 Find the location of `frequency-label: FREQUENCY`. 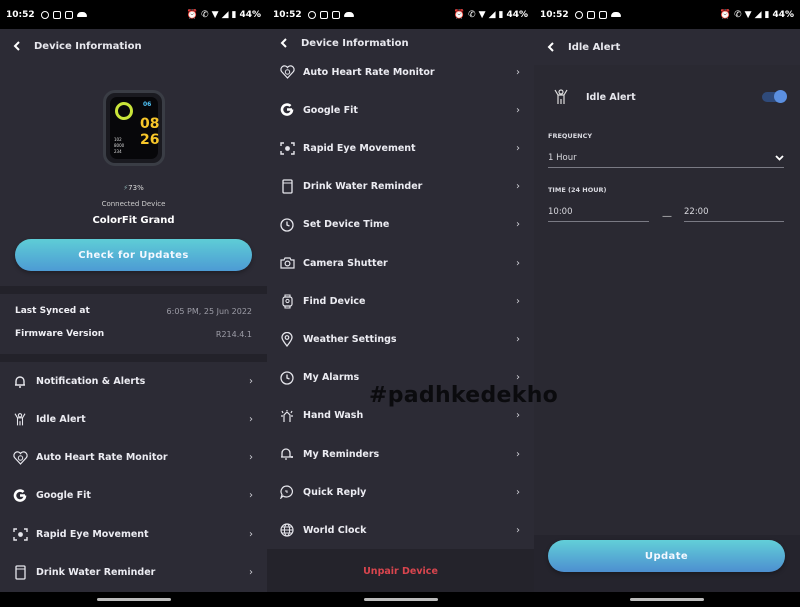

frequency-label: FREQUENCY is located at coordinates (570, 136).